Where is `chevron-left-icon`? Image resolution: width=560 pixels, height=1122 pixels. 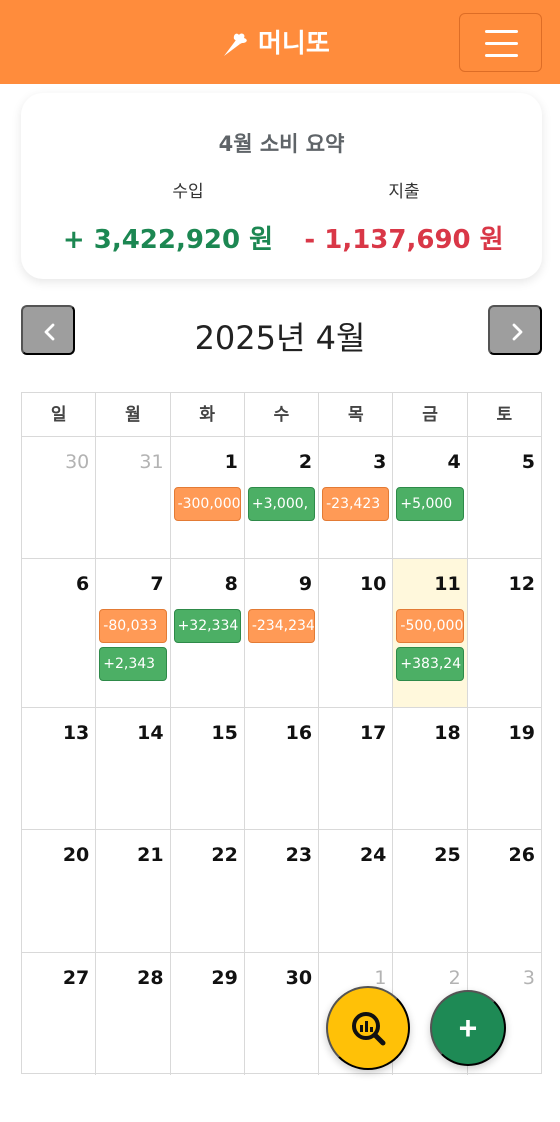 chevron-left-icon is located at coordinates (49, 332).